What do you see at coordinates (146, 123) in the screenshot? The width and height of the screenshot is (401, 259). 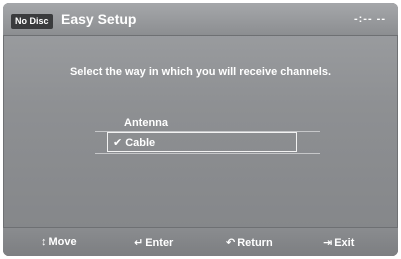 I see `option-antenna: Antenna` at bounding box center [146, 123].